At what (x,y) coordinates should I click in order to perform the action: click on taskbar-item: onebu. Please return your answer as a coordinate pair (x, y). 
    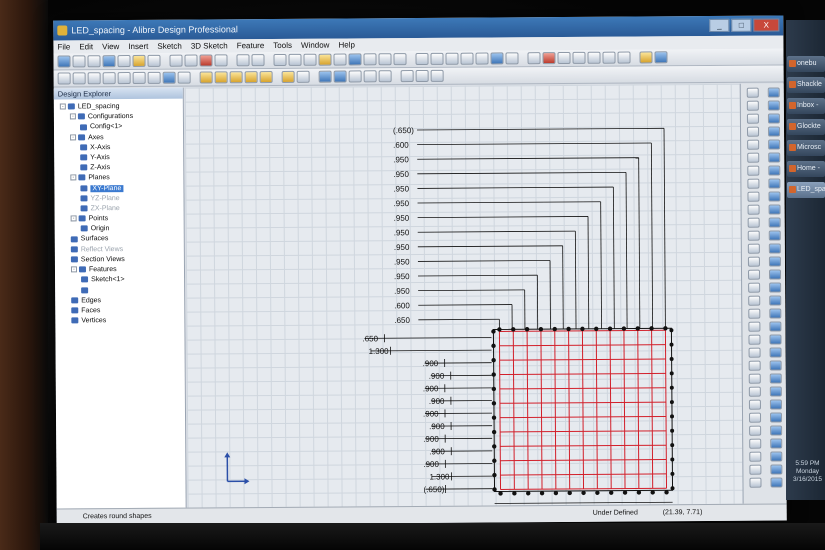
    Looking at the image, I should click on (806, 64).